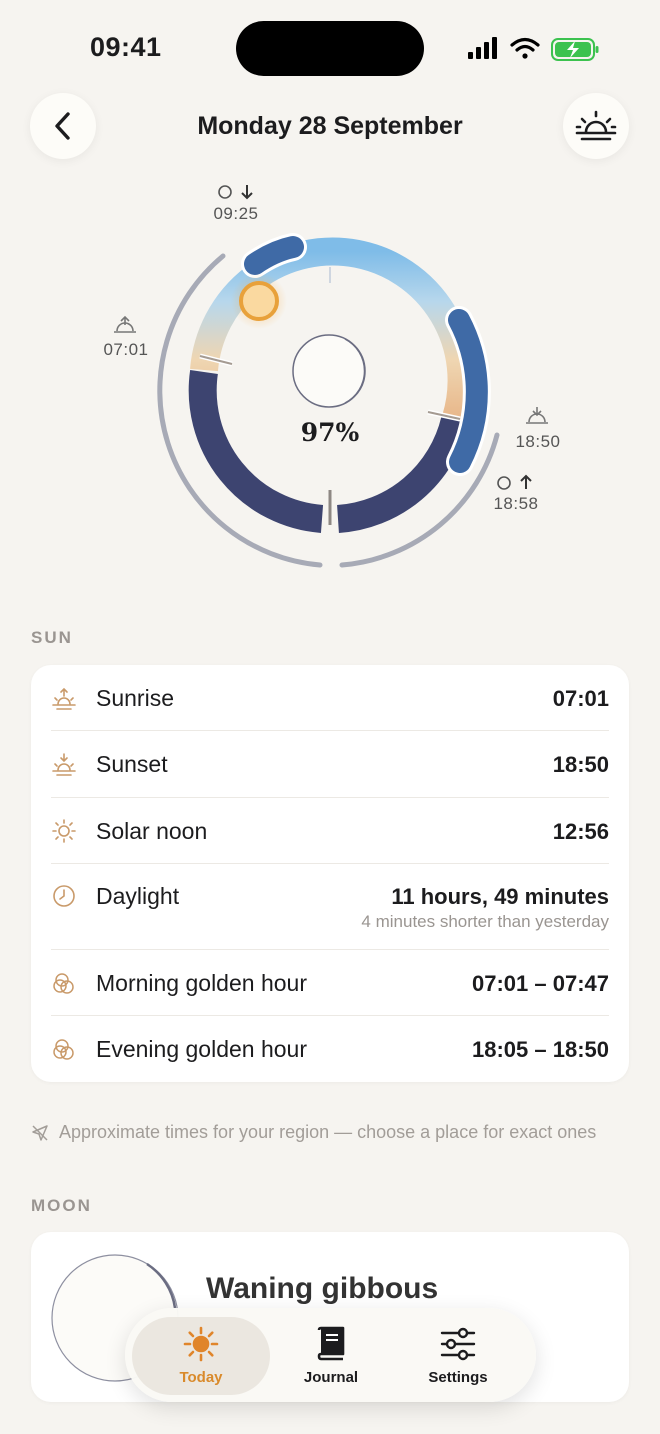  Describe the element at coordinates (514, 482) in the screenshot. I see `moonrise-marker-icon` at that location.